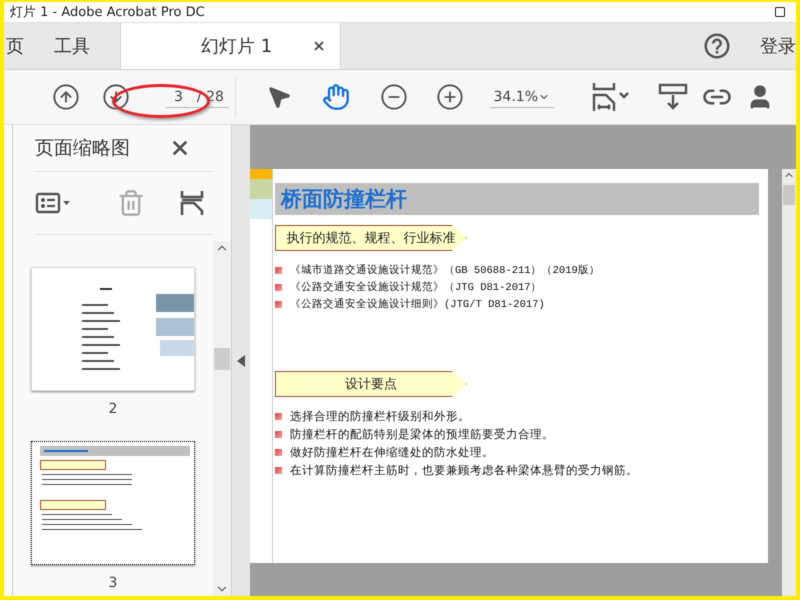 The height and width of the screenshot is (600, 800). Describe the element at coordinates (113, 503) in the screenshot. I see `page-thumbnail` at that location.